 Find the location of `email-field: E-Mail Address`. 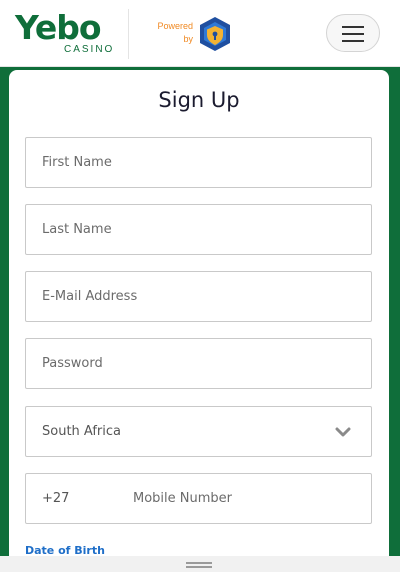

email-field: E-Mail Address is located at coordinates (198, 296).